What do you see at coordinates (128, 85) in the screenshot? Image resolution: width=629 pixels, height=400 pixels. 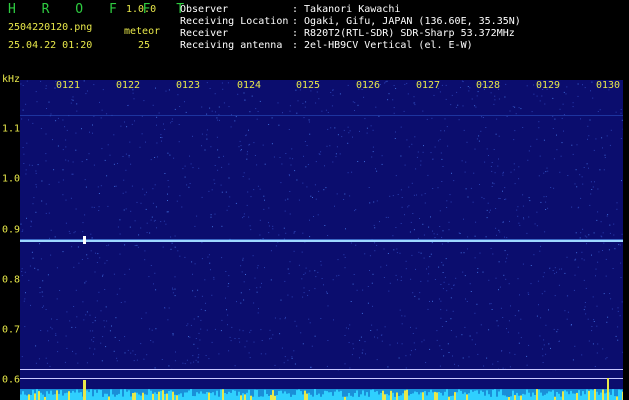 I see `time-tick-label: 0122` at bounding box center [128, 85].